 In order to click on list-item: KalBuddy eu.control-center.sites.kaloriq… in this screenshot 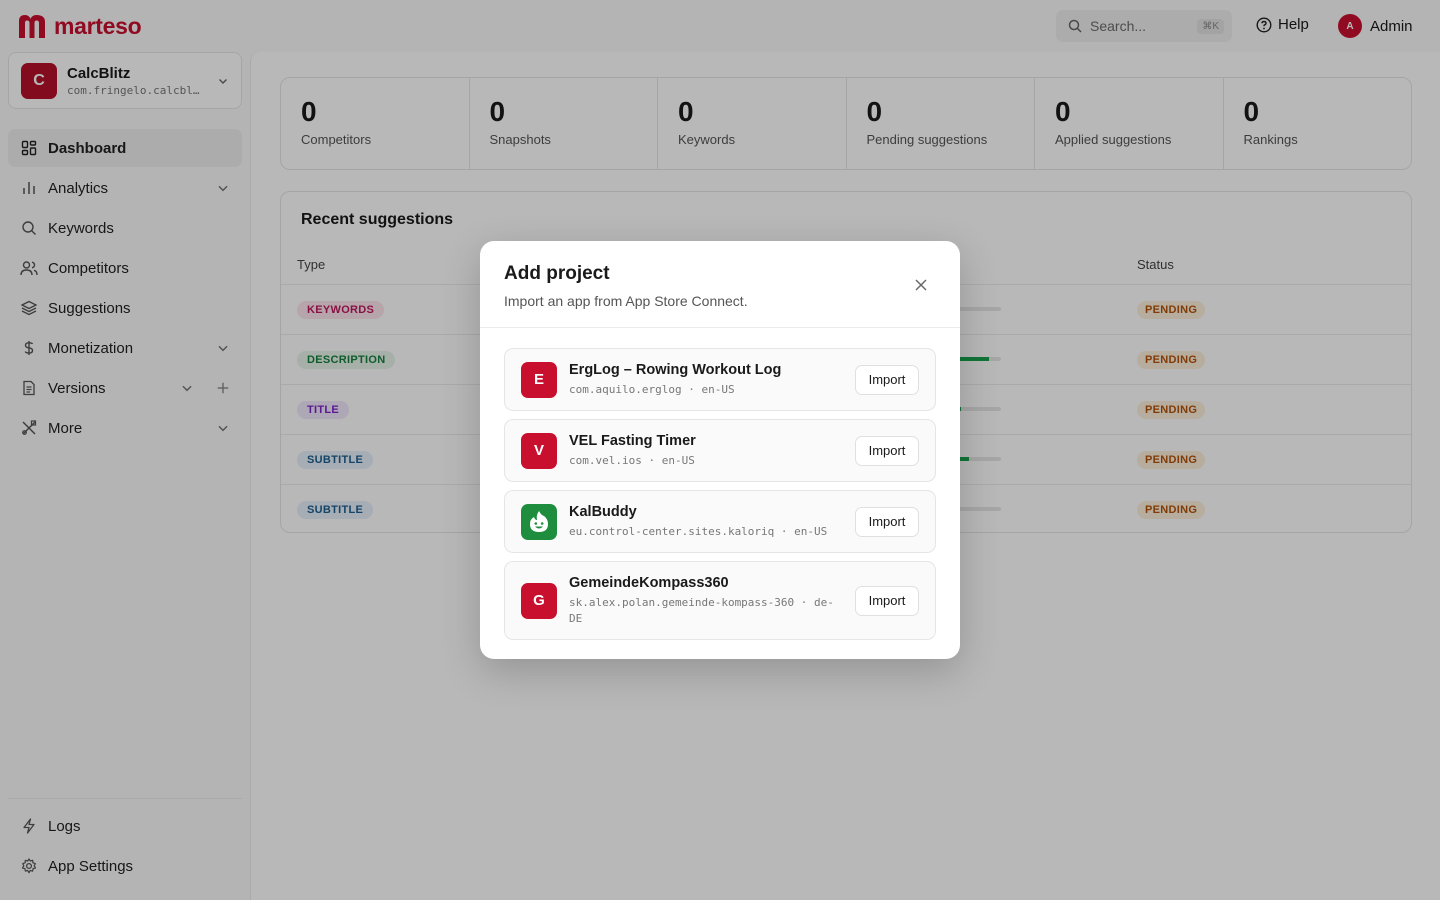, I will do `click(720, 521)`.